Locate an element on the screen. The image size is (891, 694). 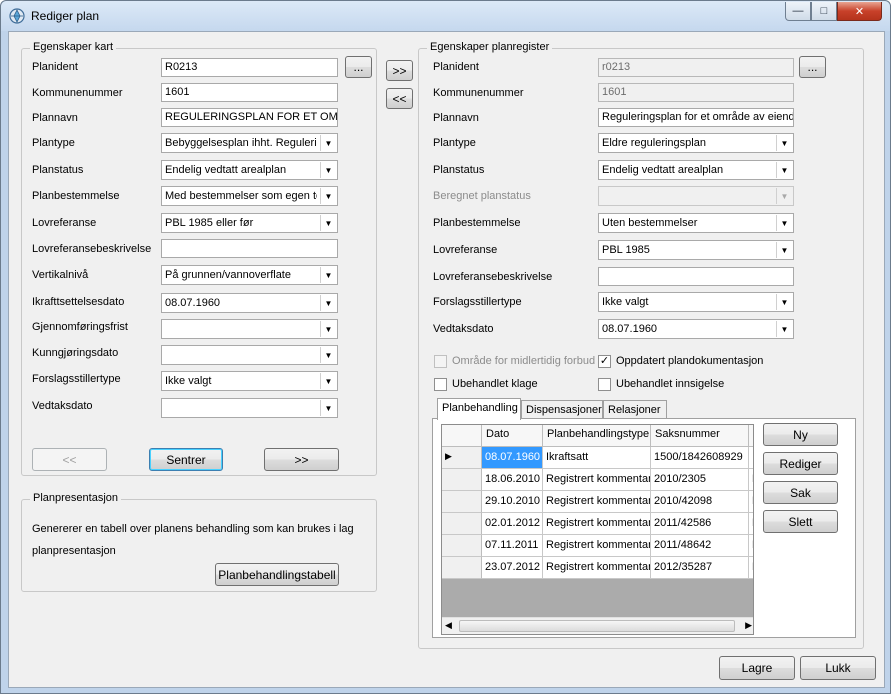
tab-dispensasjoner: Dispensasjoner is located at coordinates (562, 410).